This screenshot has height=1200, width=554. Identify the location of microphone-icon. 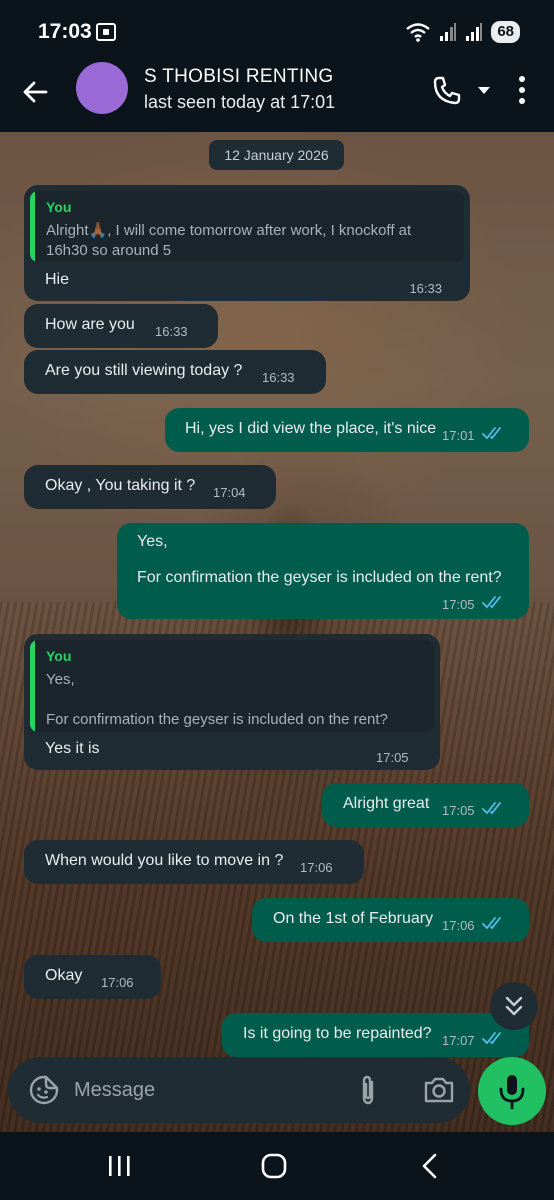
(512, 1092).